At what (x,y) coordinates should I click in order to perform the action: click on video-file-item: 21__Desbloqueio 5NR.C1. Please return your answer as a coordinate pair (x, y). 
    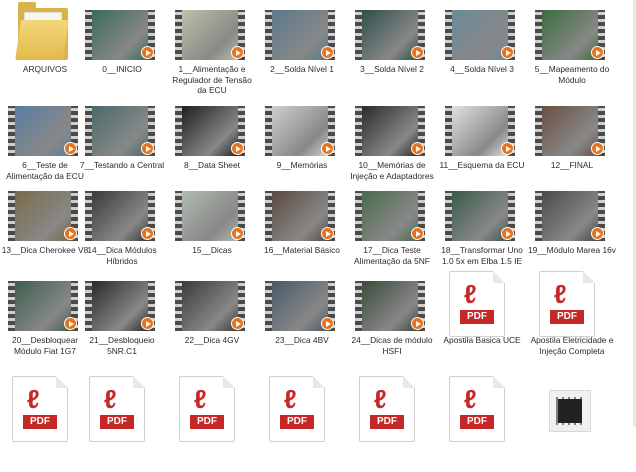
    Looking at the image, I should click on (122, 319).